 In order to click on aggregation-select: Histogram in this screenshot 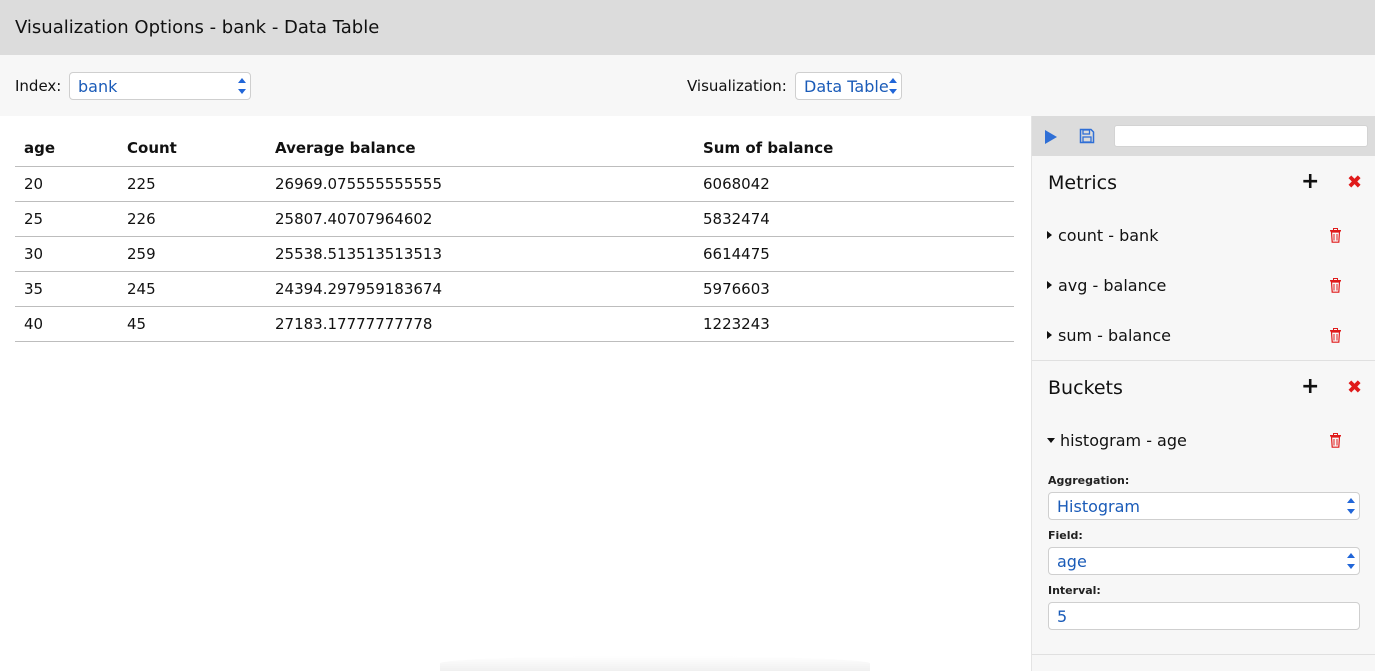, I will do `click(1204, 506)`.